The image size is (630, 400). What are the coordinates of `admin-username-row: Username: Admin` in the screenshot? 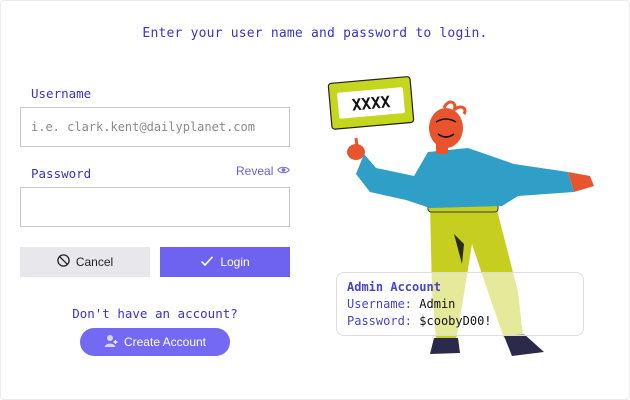 It's located at (460, 304).